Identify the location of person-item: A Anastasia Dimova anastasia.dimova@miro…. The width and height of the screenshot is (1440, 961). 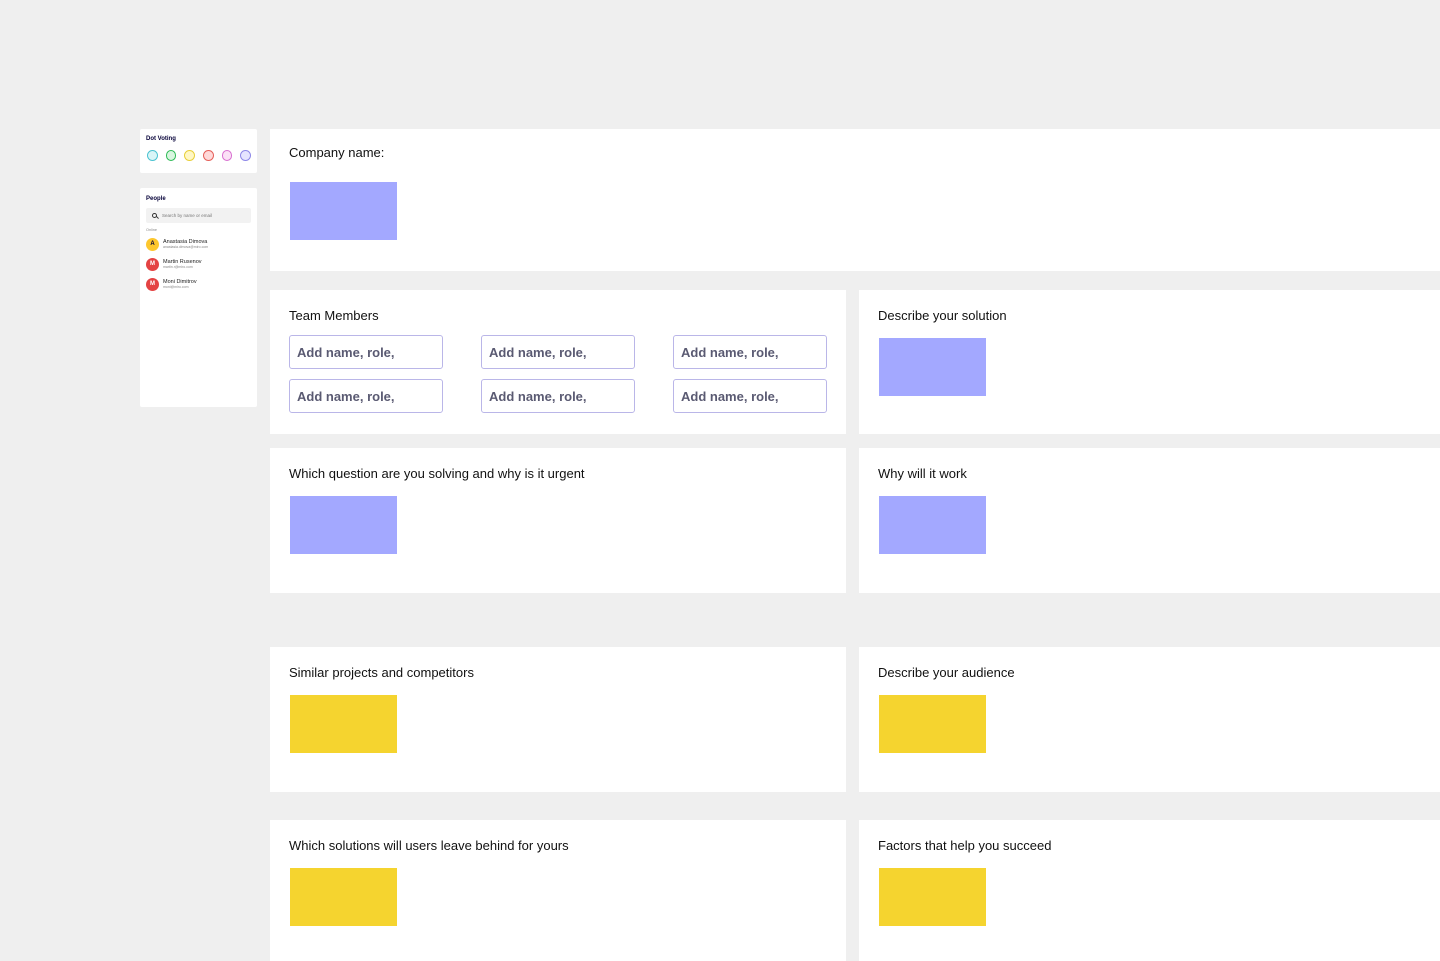
(198, 244).